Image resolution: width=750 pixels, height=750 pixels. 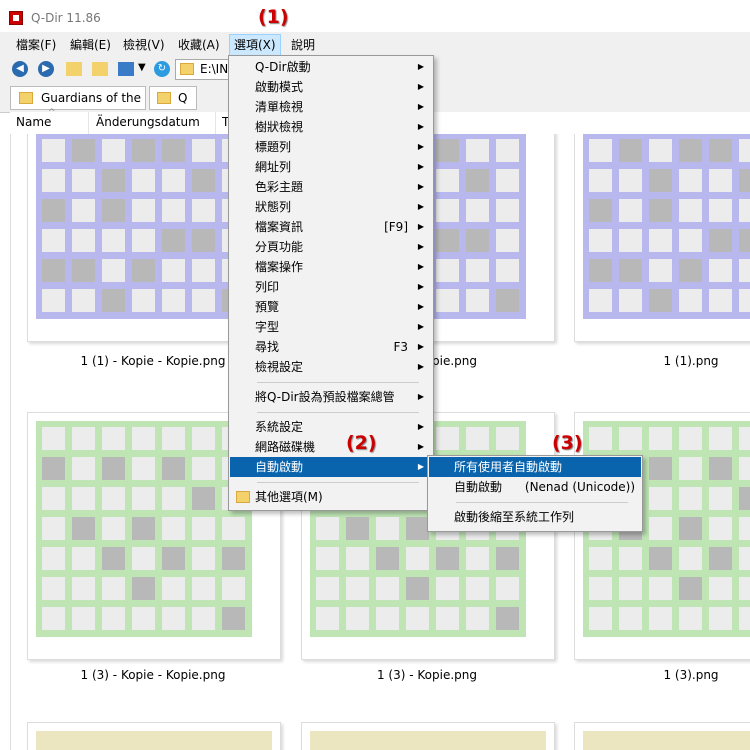 I want to click on menu-favorites: 收藏(A), so click(x=199, y=45).